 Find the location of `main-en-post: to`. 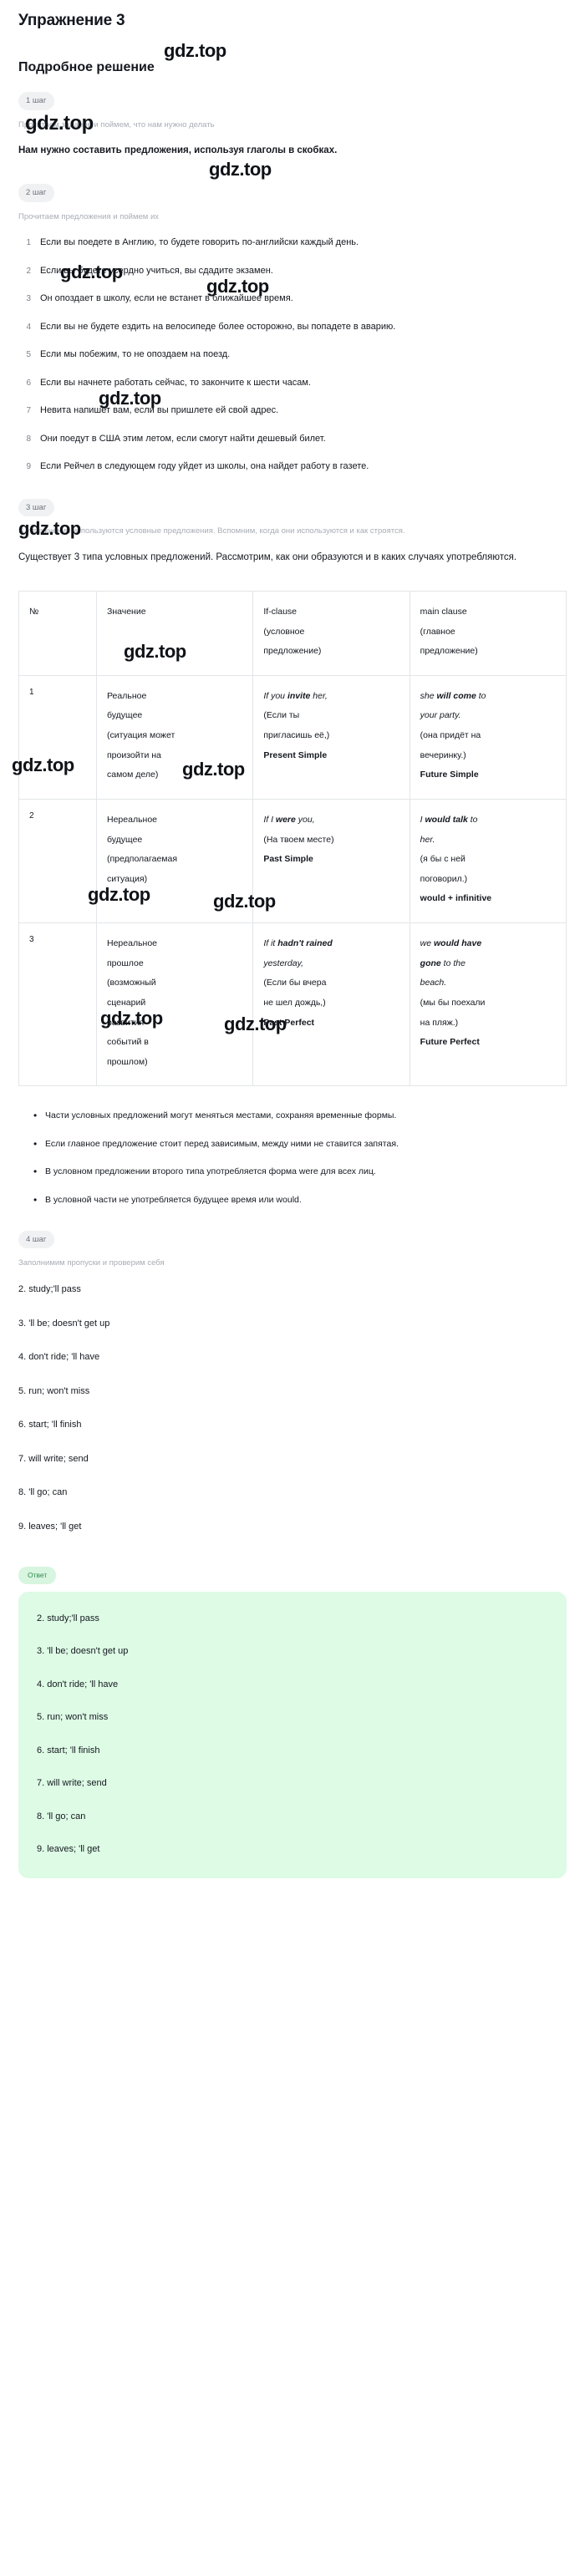

main-en-post: to is located at coordinates (481, 695).